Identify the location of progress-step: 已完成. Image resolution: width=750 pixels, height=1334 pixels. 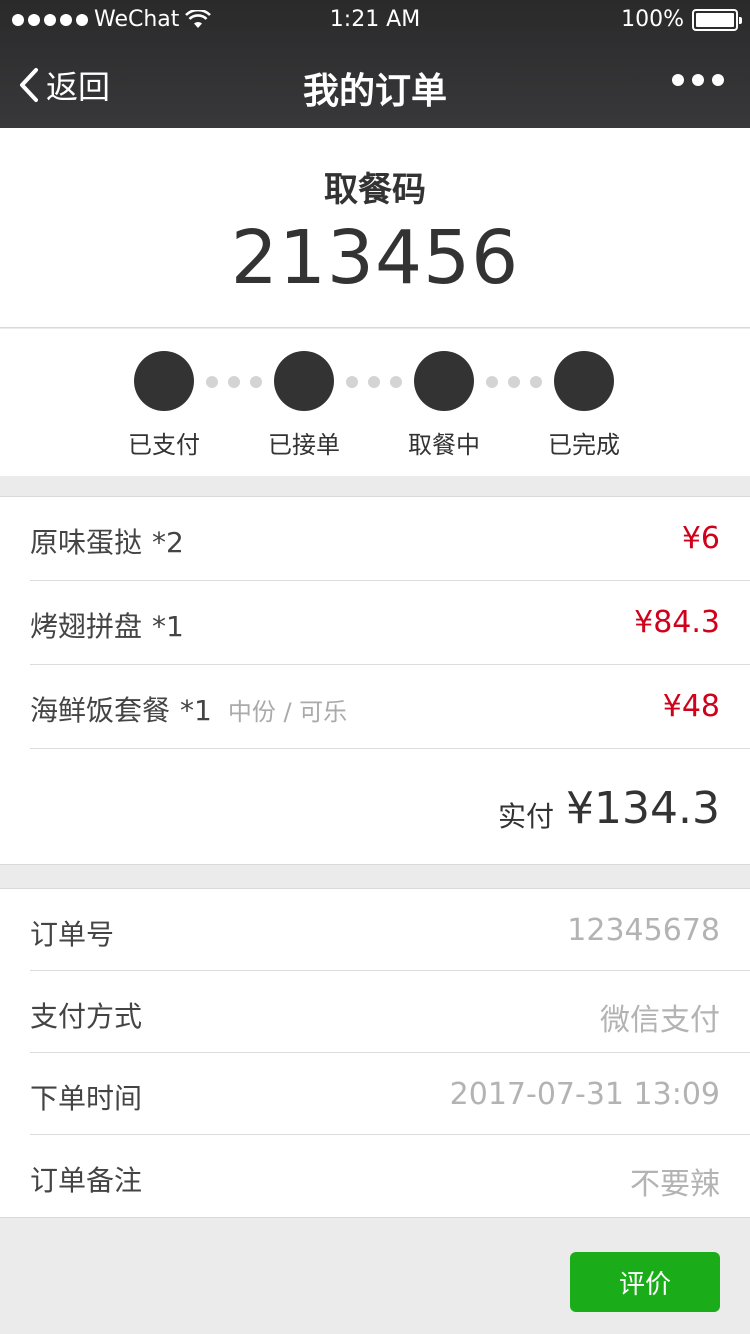
(584, 405).